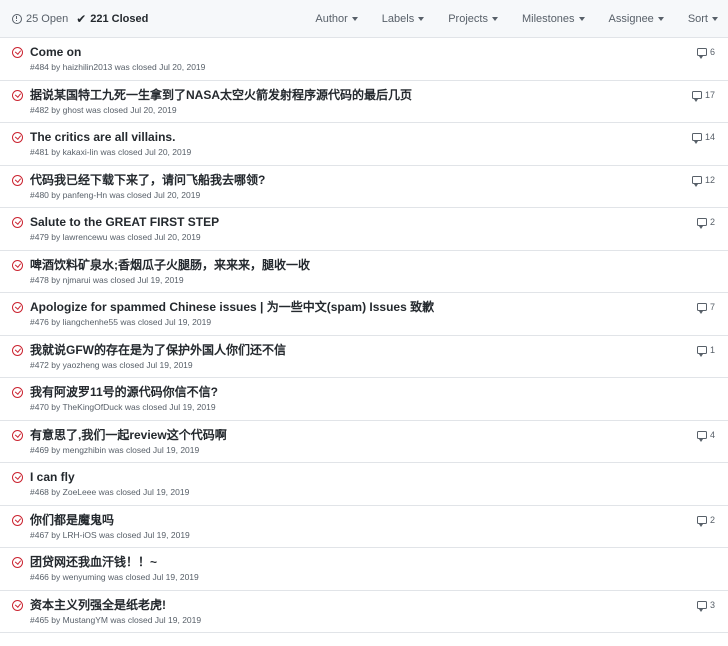  I want to click on assignee-filter: Assignee, so click(636, 19).